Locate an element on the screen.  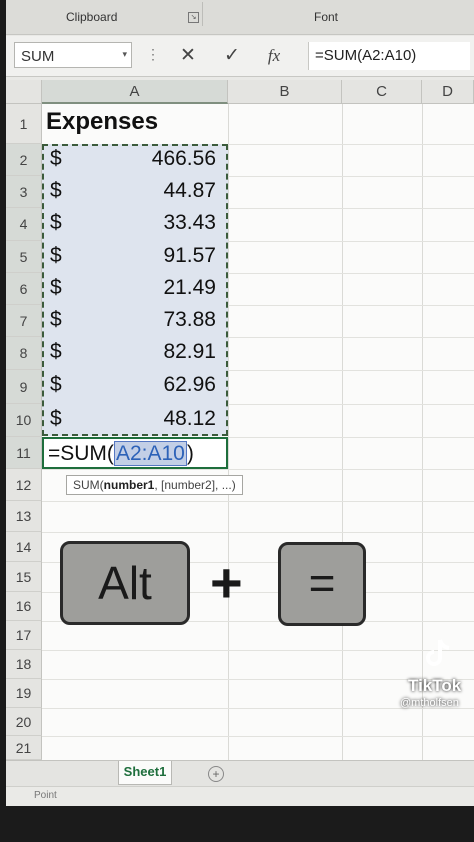
amount-value: 48.12 is located at coordinates (189, 418).